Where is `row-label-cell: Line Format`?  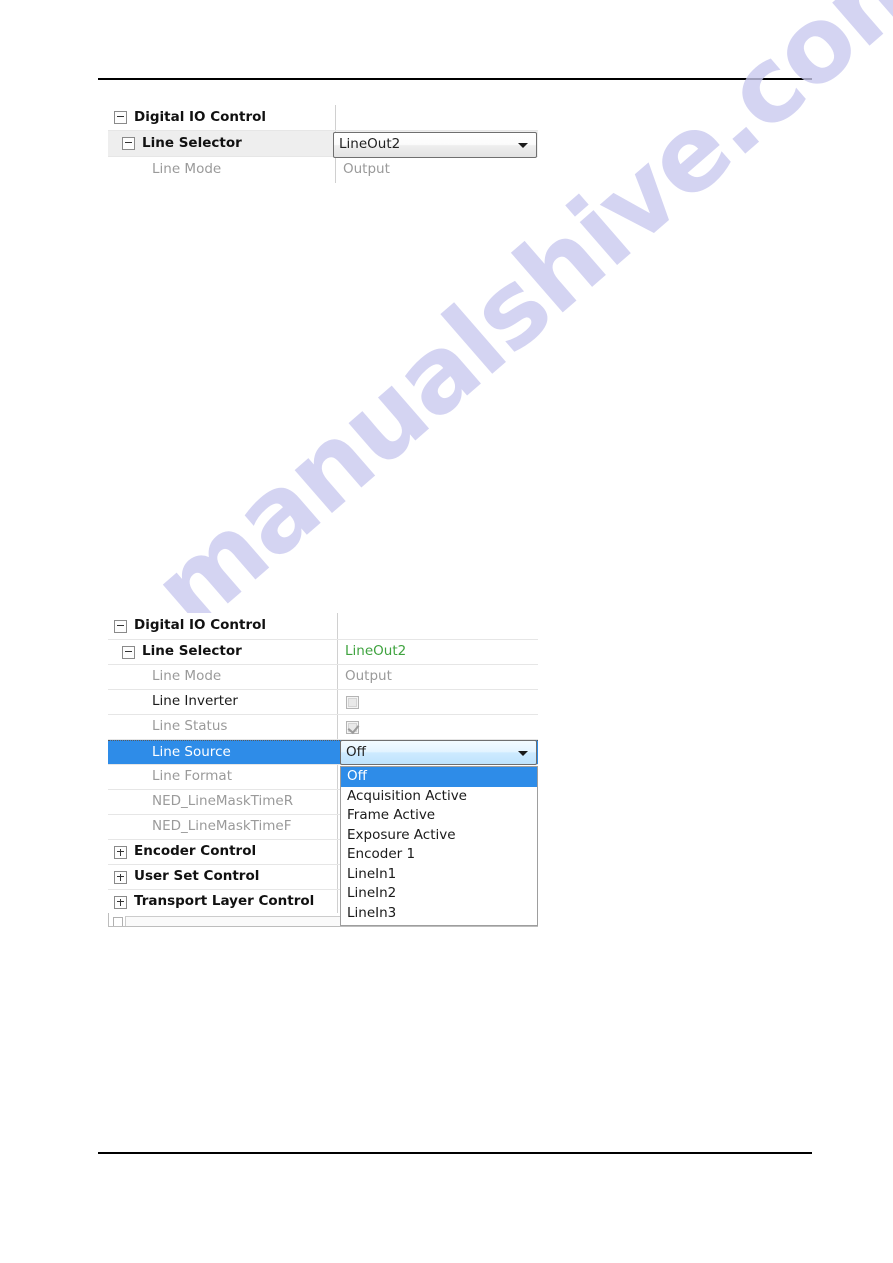
row-label-cell: Line Format is located at coordinates (223, 777).